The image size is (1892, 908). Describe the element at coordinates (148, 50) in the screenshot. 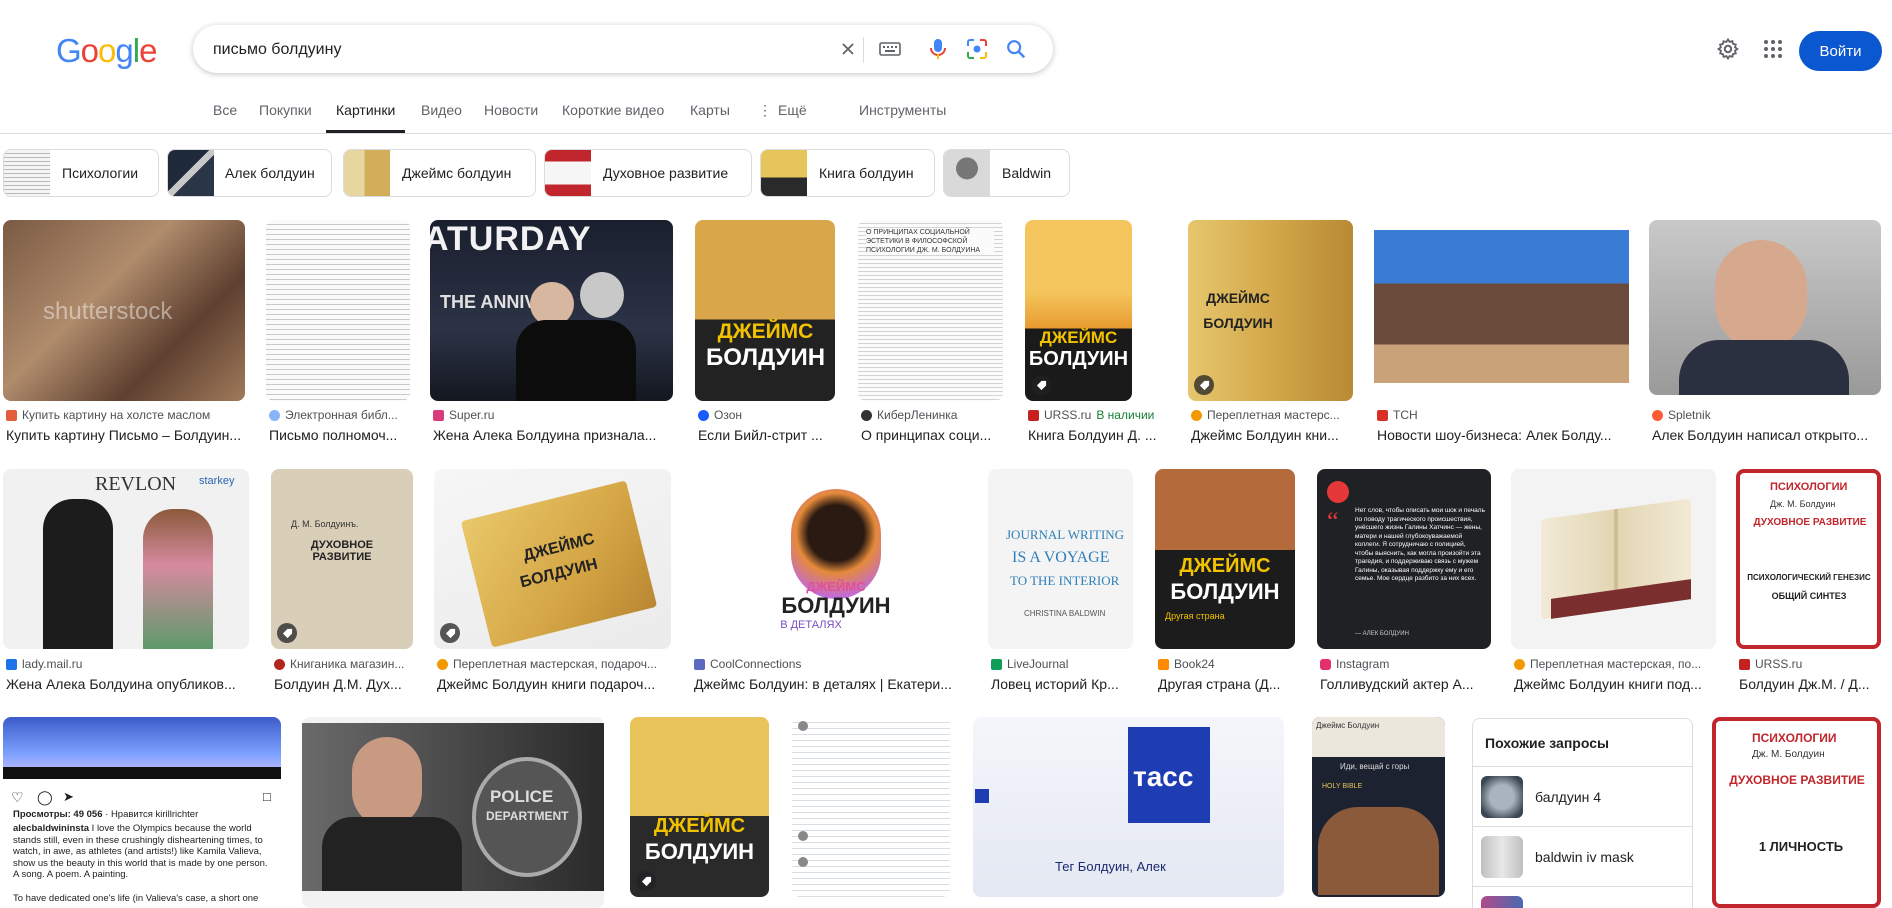

I see `logo-letter: e` at that location.